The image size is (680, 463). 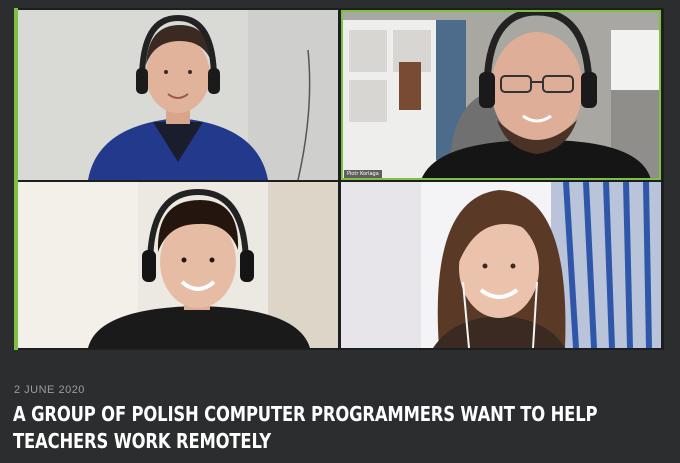 What do you see at coordinates (49, 390) in the screenshot?
I see `article-date: 2 JUNE 2020` at bounding box center [49, 390].